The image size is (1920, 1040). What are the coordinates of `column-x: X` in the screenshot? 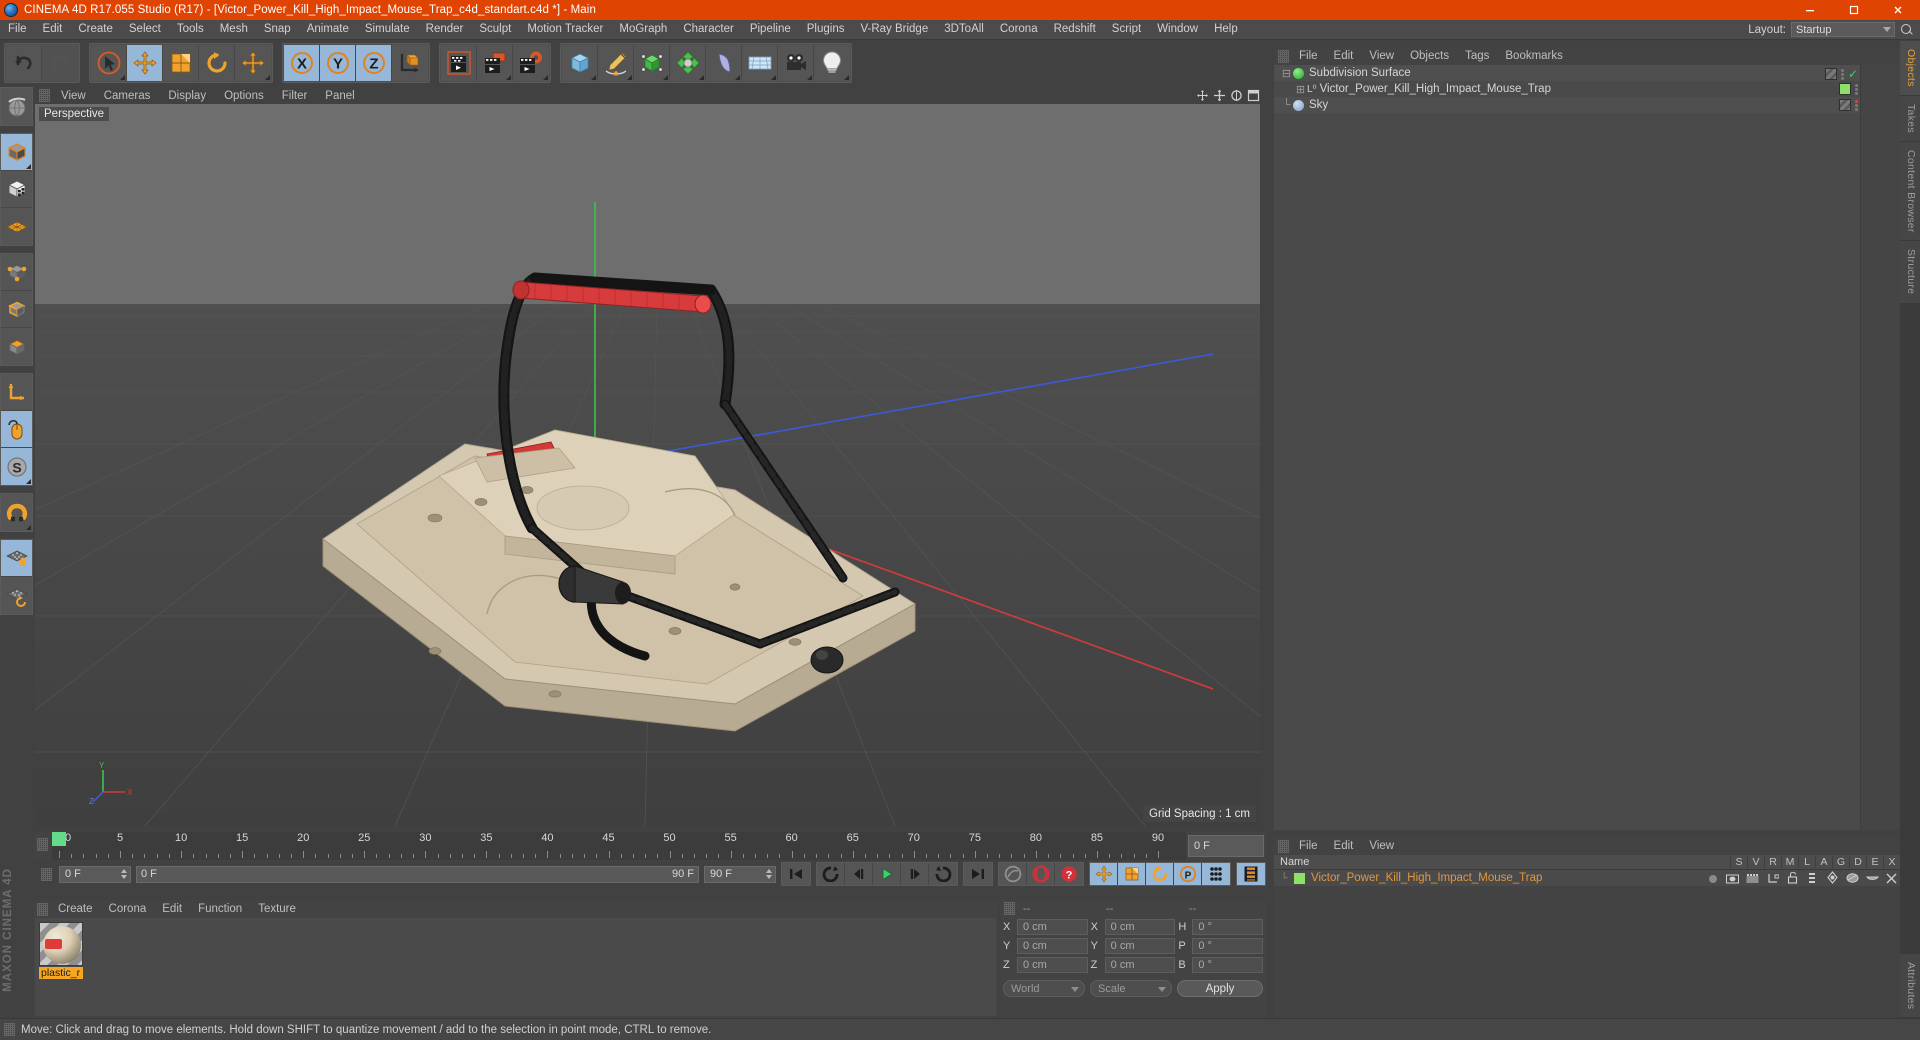 It's located at (1891, 862).